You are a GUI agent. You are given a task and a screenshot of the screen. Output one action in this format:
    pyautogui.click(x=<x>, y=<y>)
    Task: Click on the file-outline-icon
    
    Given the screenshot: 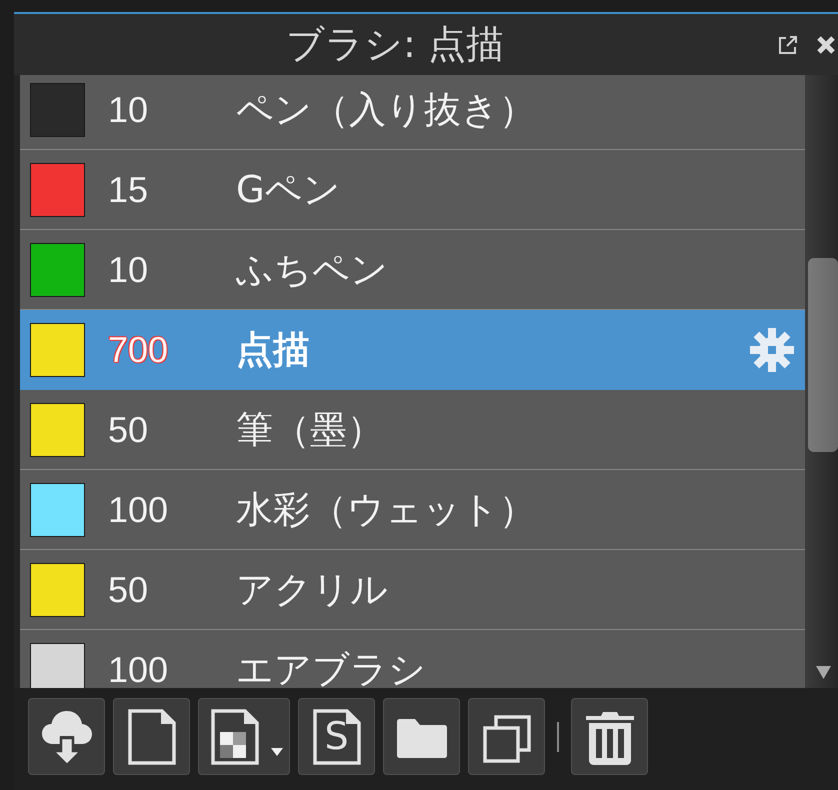 What is the action you would take?
    pyautogui.click(x=336, y=737)
    